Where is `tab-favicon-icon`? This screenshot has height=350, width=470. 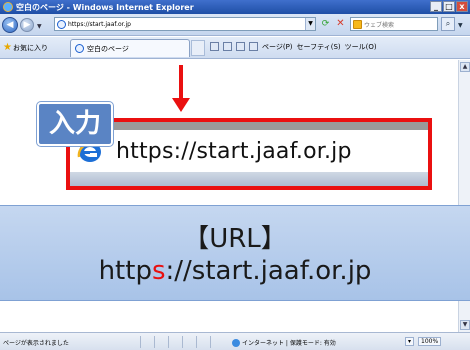 tab-favicon-icon is located at coordinates (79, 48).